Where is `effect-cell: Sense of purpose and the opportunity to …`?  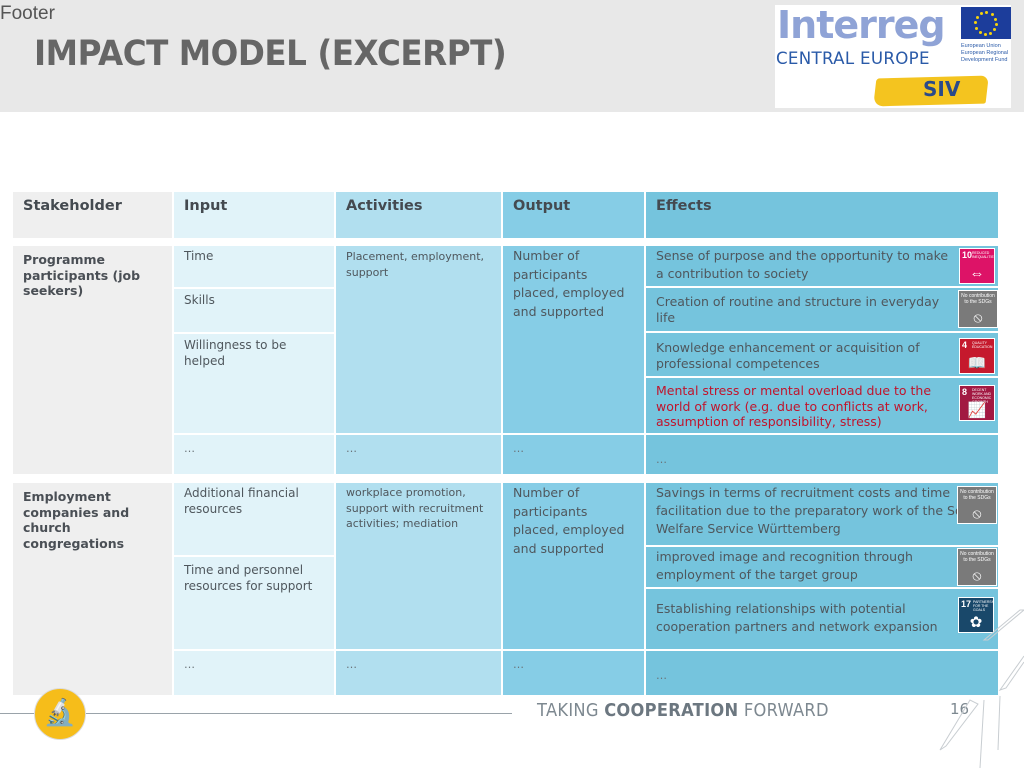
effect-cell: Sense of purpose and the opportunity to … is located at coordinates (822, 266).